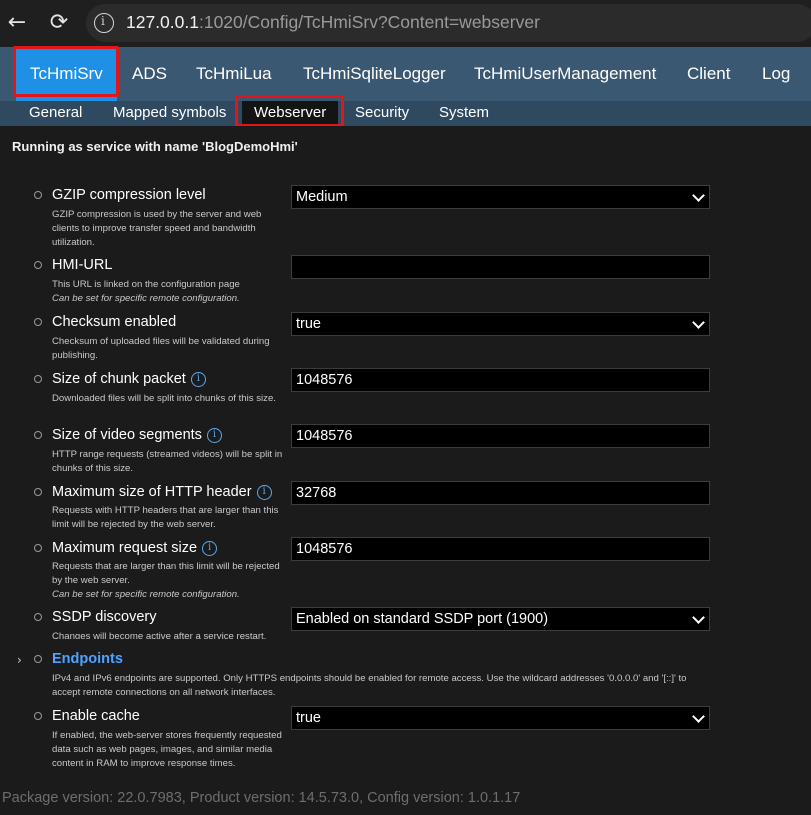 The image size is (811, 815). I want to click on chunk-packet-input: 1048576, so click(500, 380).